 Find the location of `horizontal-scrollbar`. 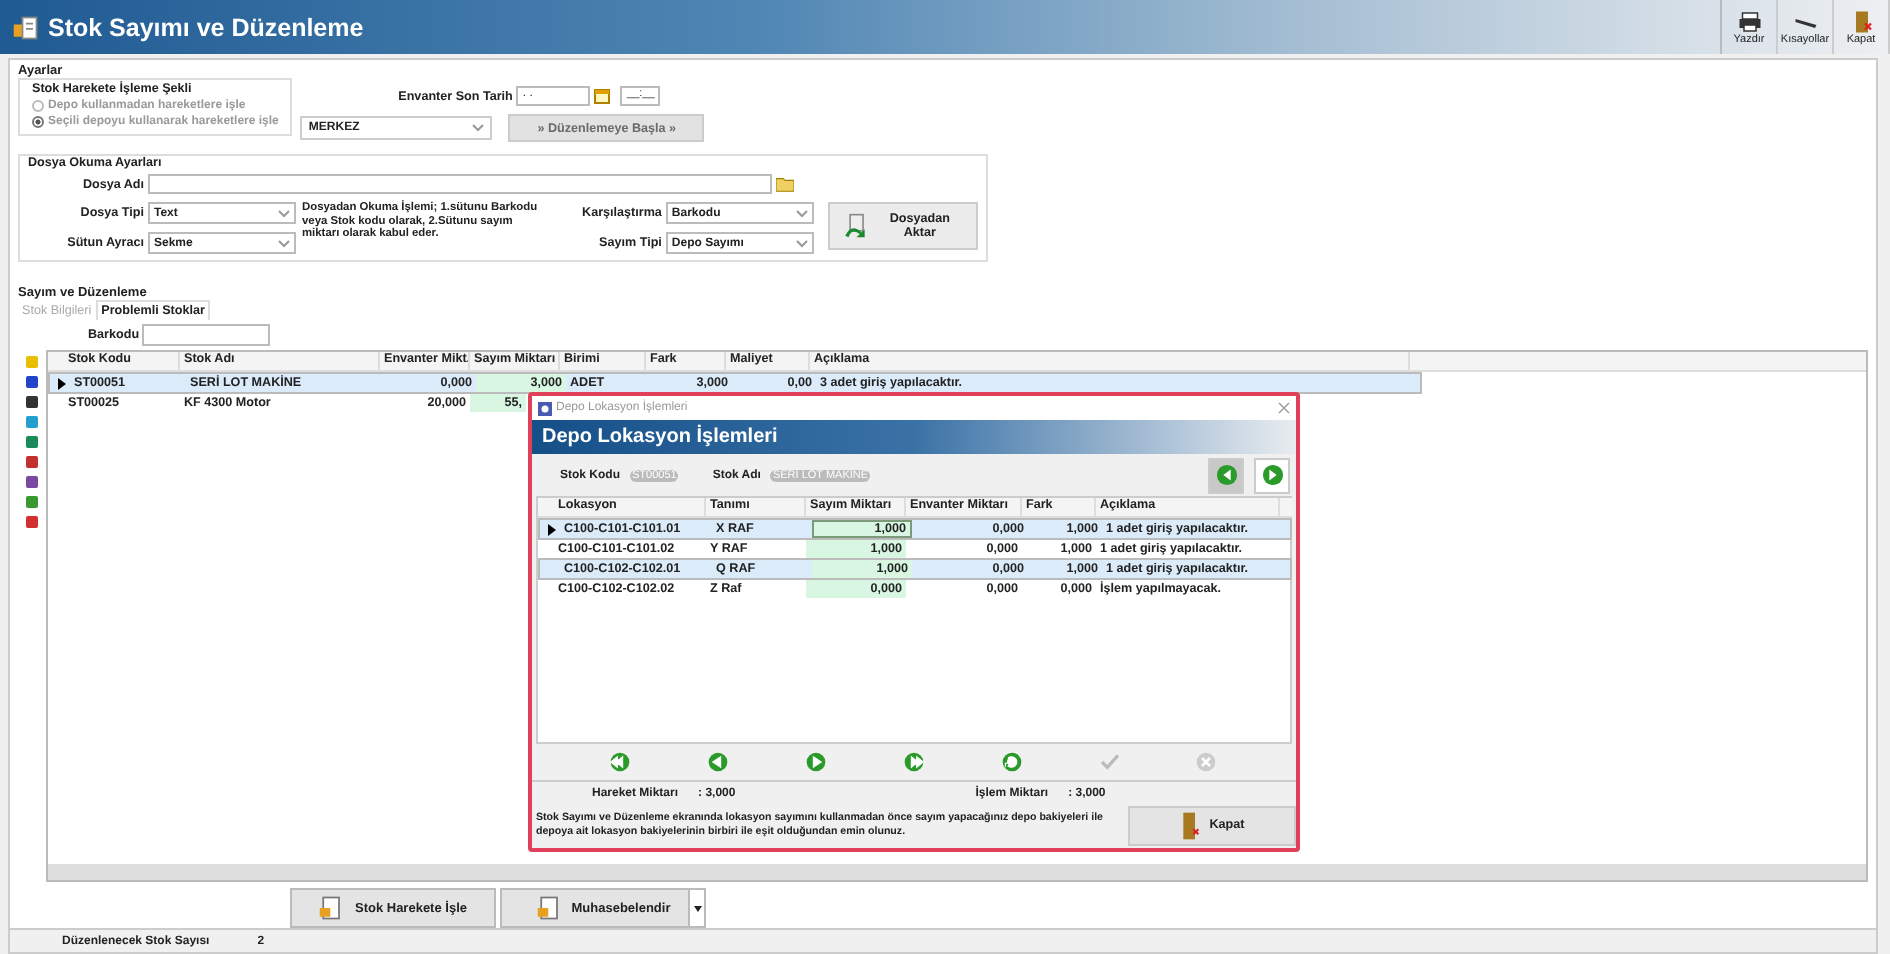

horizontal-scrollbar is located at coordinates (957, 872).